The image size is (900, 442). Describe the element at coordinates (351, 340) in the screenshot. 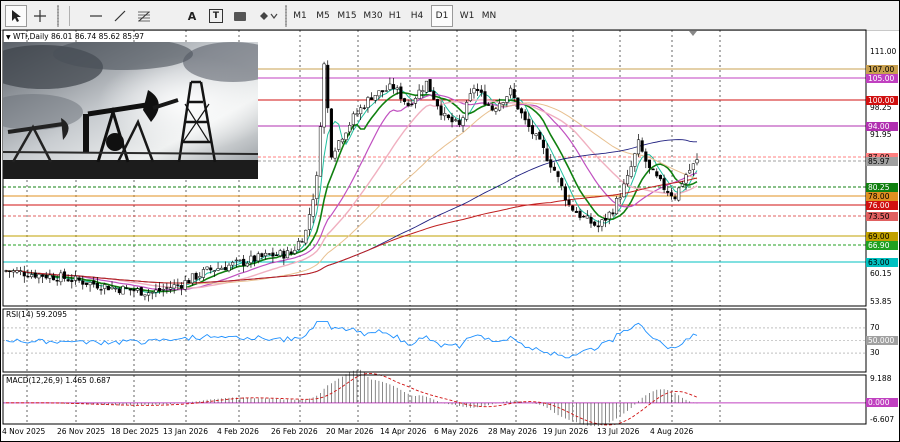

I see `rsi-line` at that location.